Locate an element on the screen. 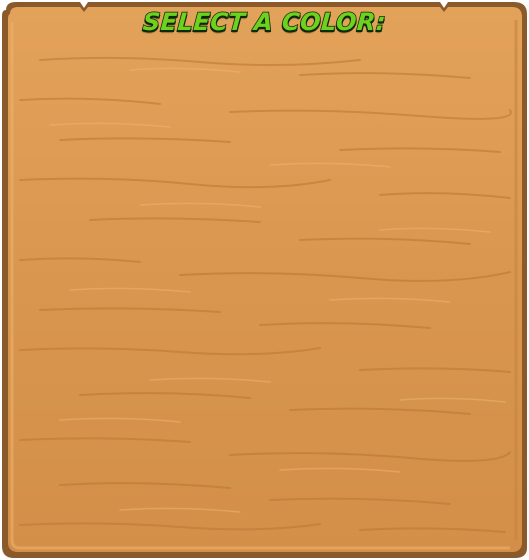 The image size is (529, 560). select-color-title: Select a color: is located at coordinates (264, 22).